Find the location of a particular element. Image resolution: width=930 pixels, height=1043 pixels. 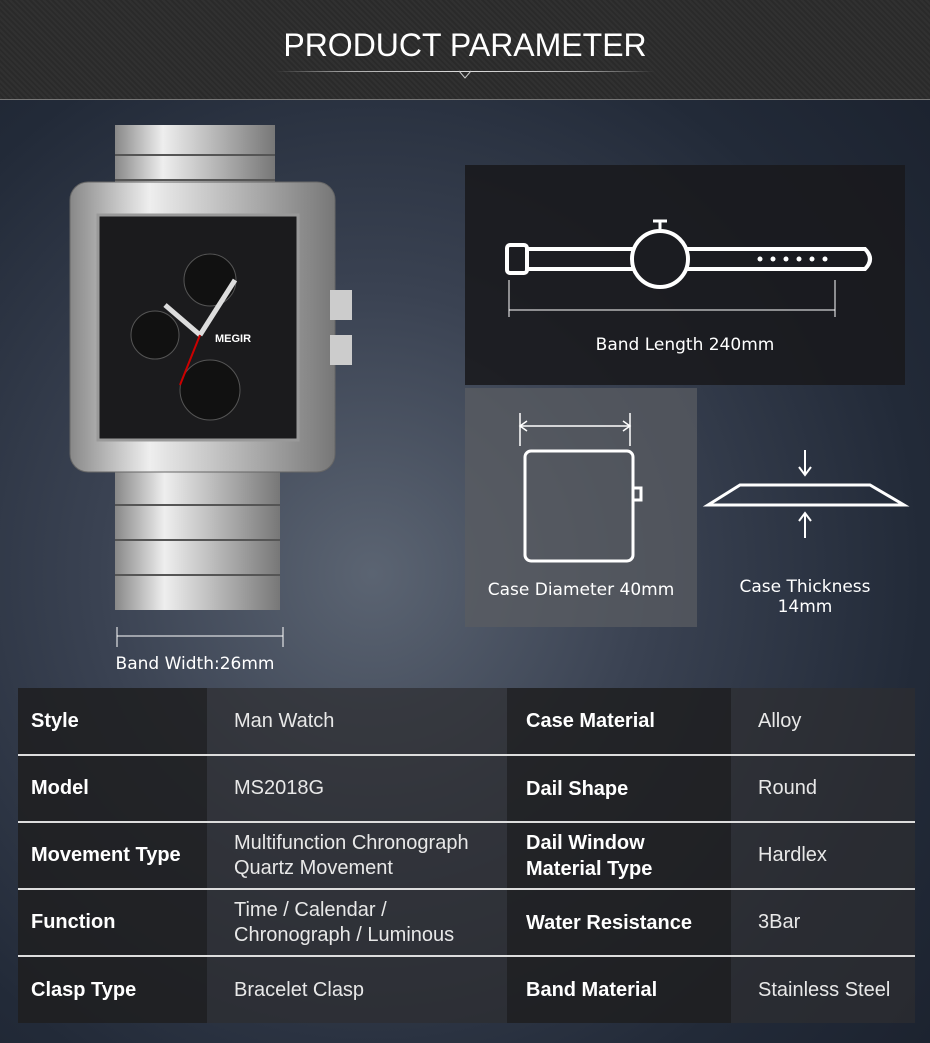

watch-band-diagram is located at coordinates (688, 268).